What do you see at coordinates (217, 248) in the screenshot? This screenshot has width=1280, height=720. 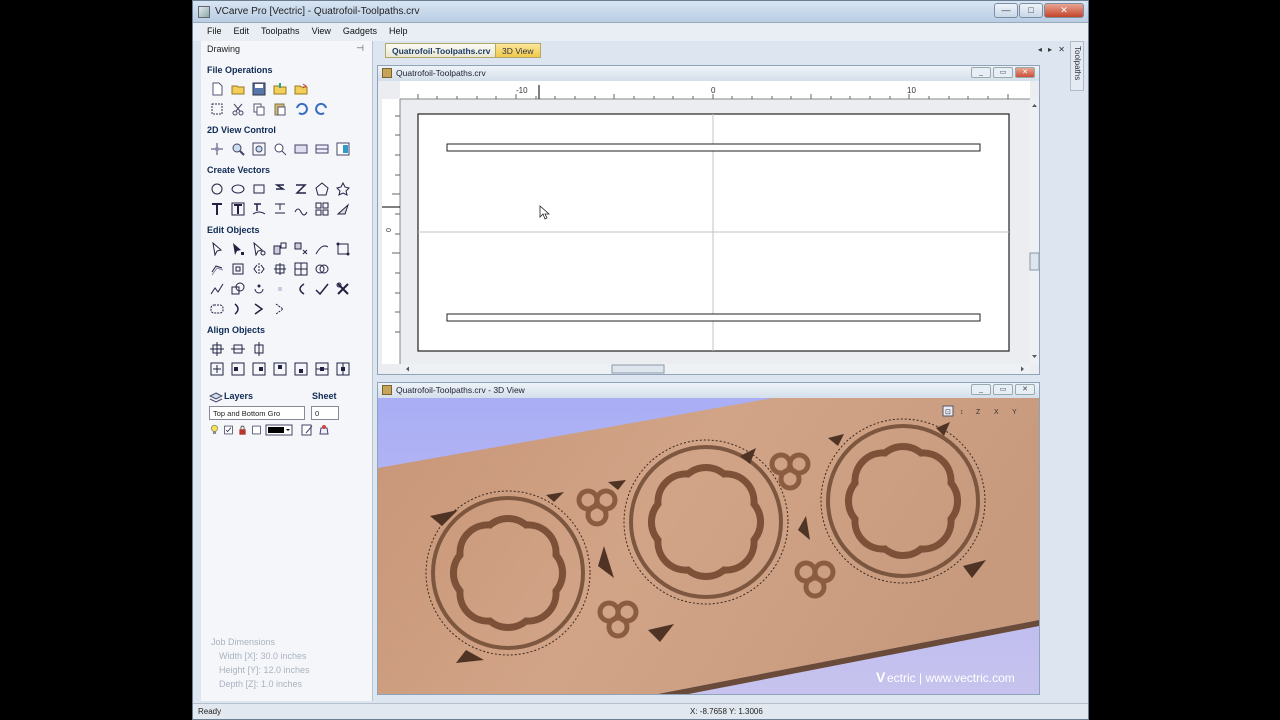 I see `select-icon` at bounding box center [217, 248].